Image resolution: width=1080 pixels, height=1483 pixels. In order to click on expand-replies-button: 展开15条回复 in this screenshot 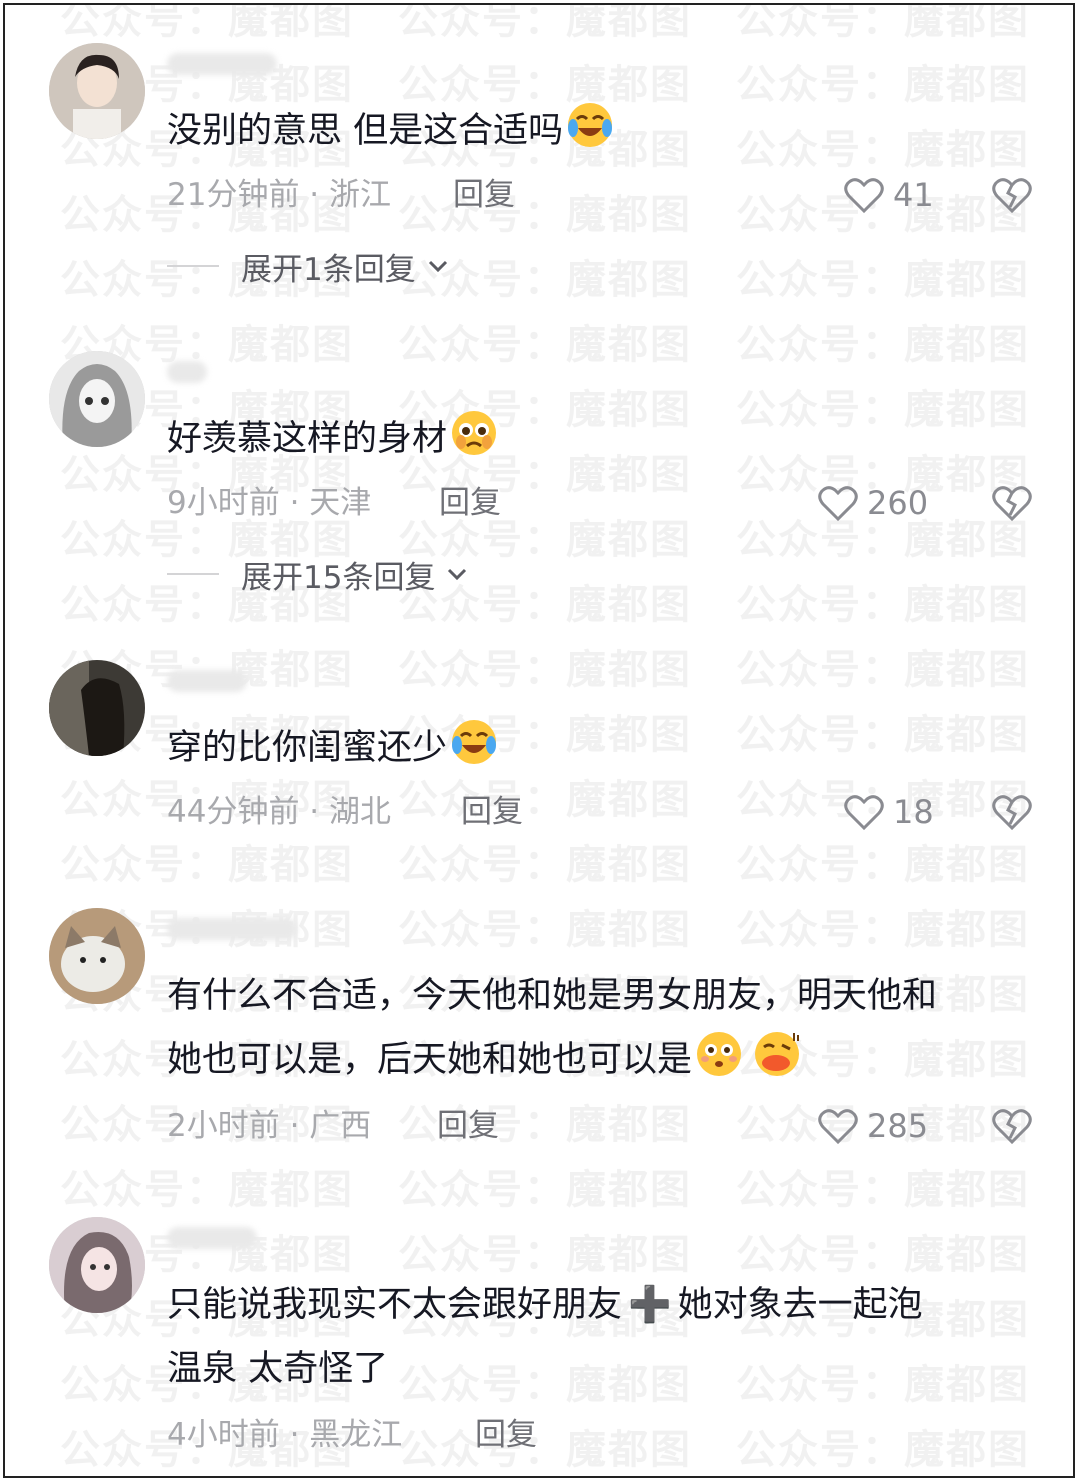, I will do `click(318, 575)`.